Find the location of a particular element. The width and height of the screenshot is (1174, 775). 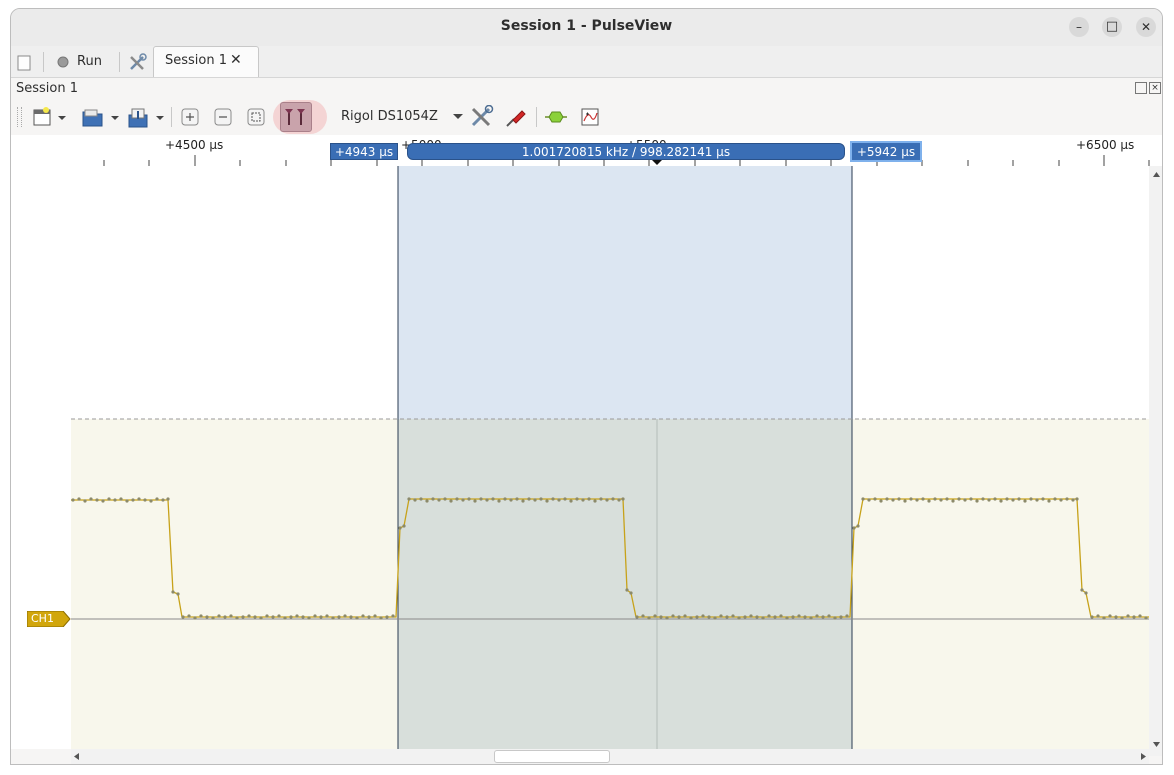

horizontal-scrollbar-track is located at coordinates (610, 756).